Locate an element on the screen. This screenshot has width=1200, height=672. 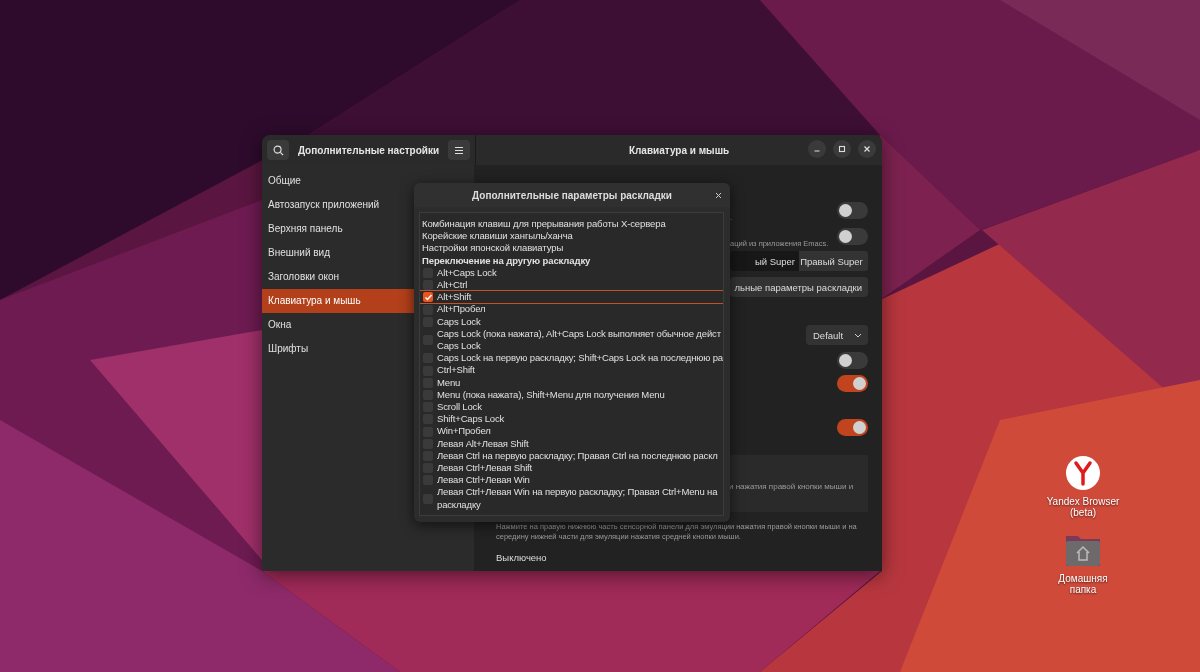
option-row: Левая Alt+Левая Shift is located at coordinates (571, 443).